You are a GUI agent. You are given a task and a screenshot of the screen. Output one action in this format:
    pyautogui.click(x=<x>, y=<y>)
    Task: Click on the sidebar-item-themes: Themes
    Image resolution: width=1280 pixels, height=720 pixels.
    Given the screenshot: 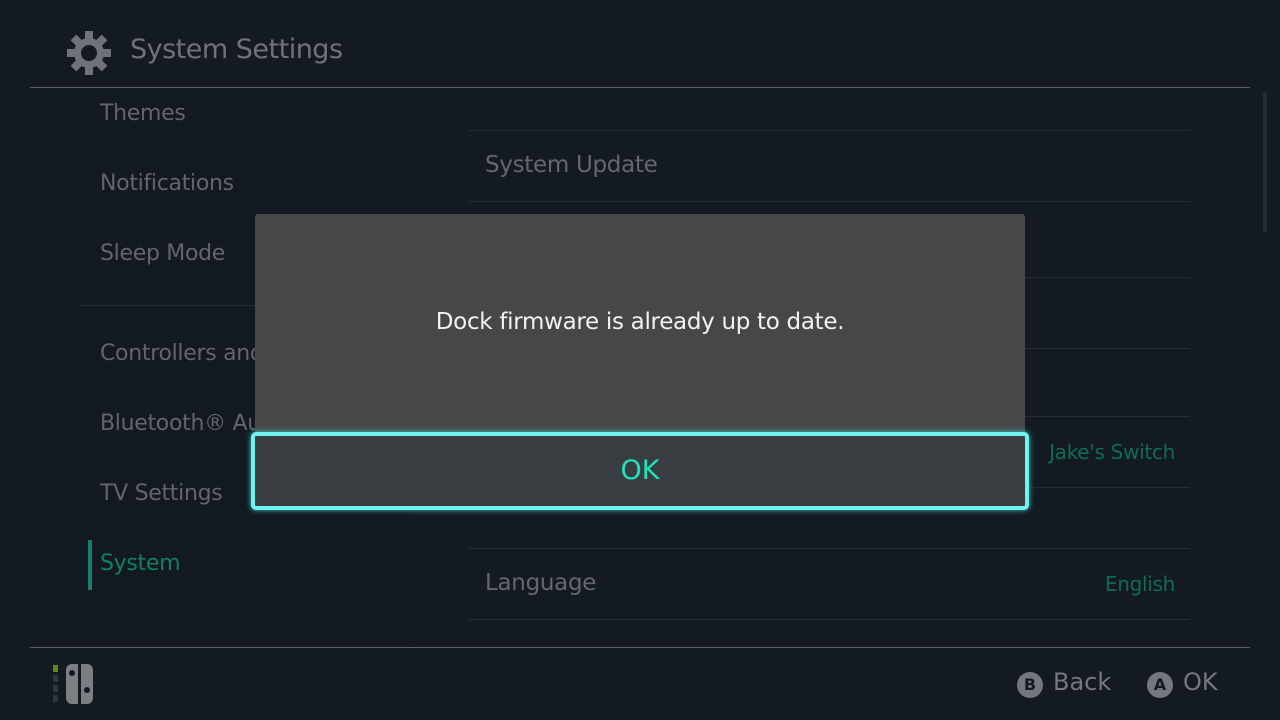 What is the action you would take?
    pyautogui.click(x=143, y=113)
    